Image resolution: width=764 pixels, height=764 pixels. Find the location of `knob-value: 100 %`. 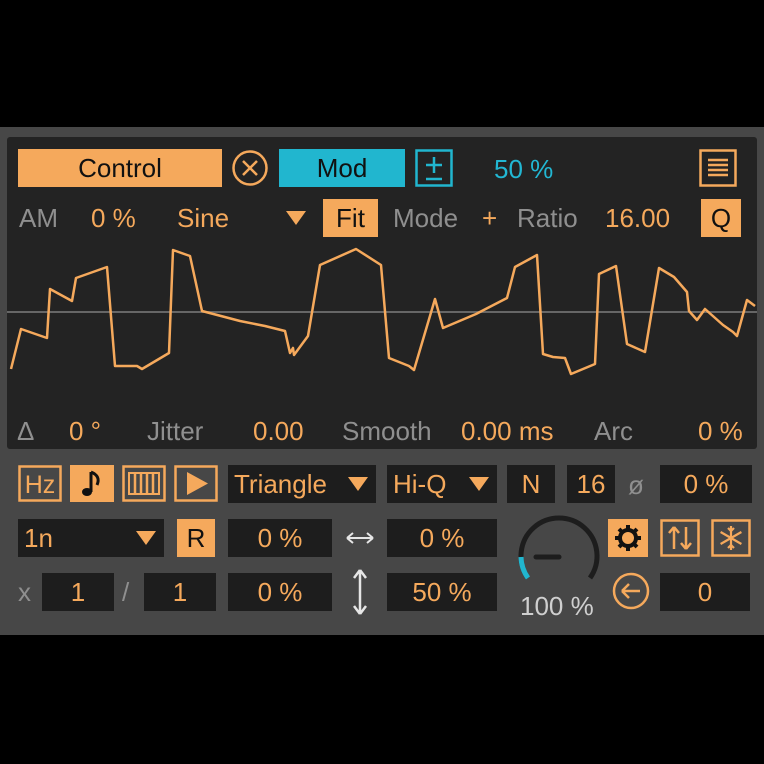

knob-value: 100 % is located at coordinates (557, 606).